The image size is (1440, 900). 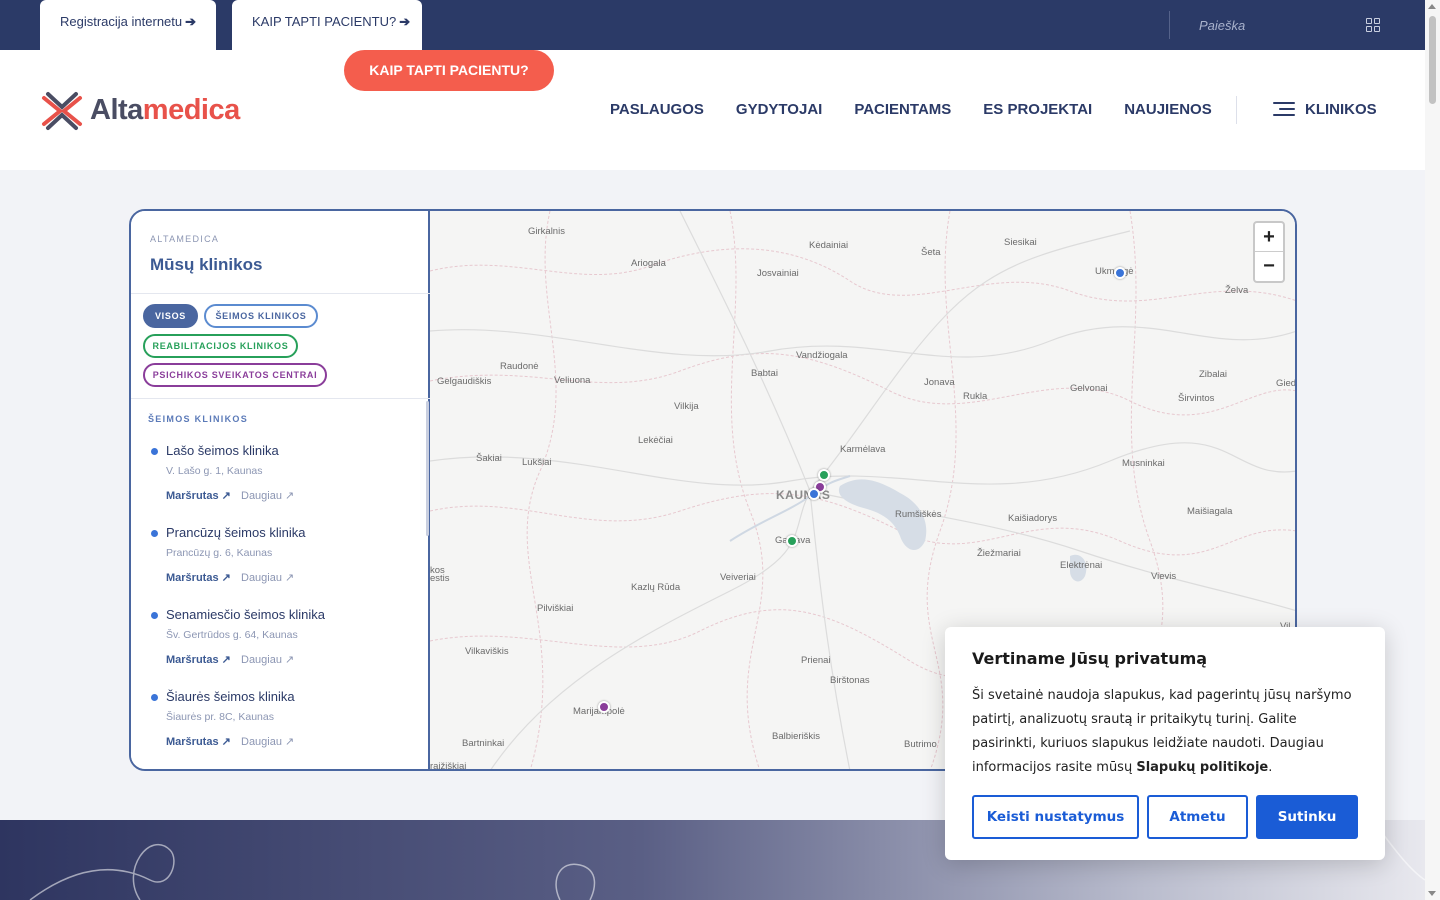 I want to click on clinic-name: Šiaurės šeimos klinika, so click(x=230, y=696).